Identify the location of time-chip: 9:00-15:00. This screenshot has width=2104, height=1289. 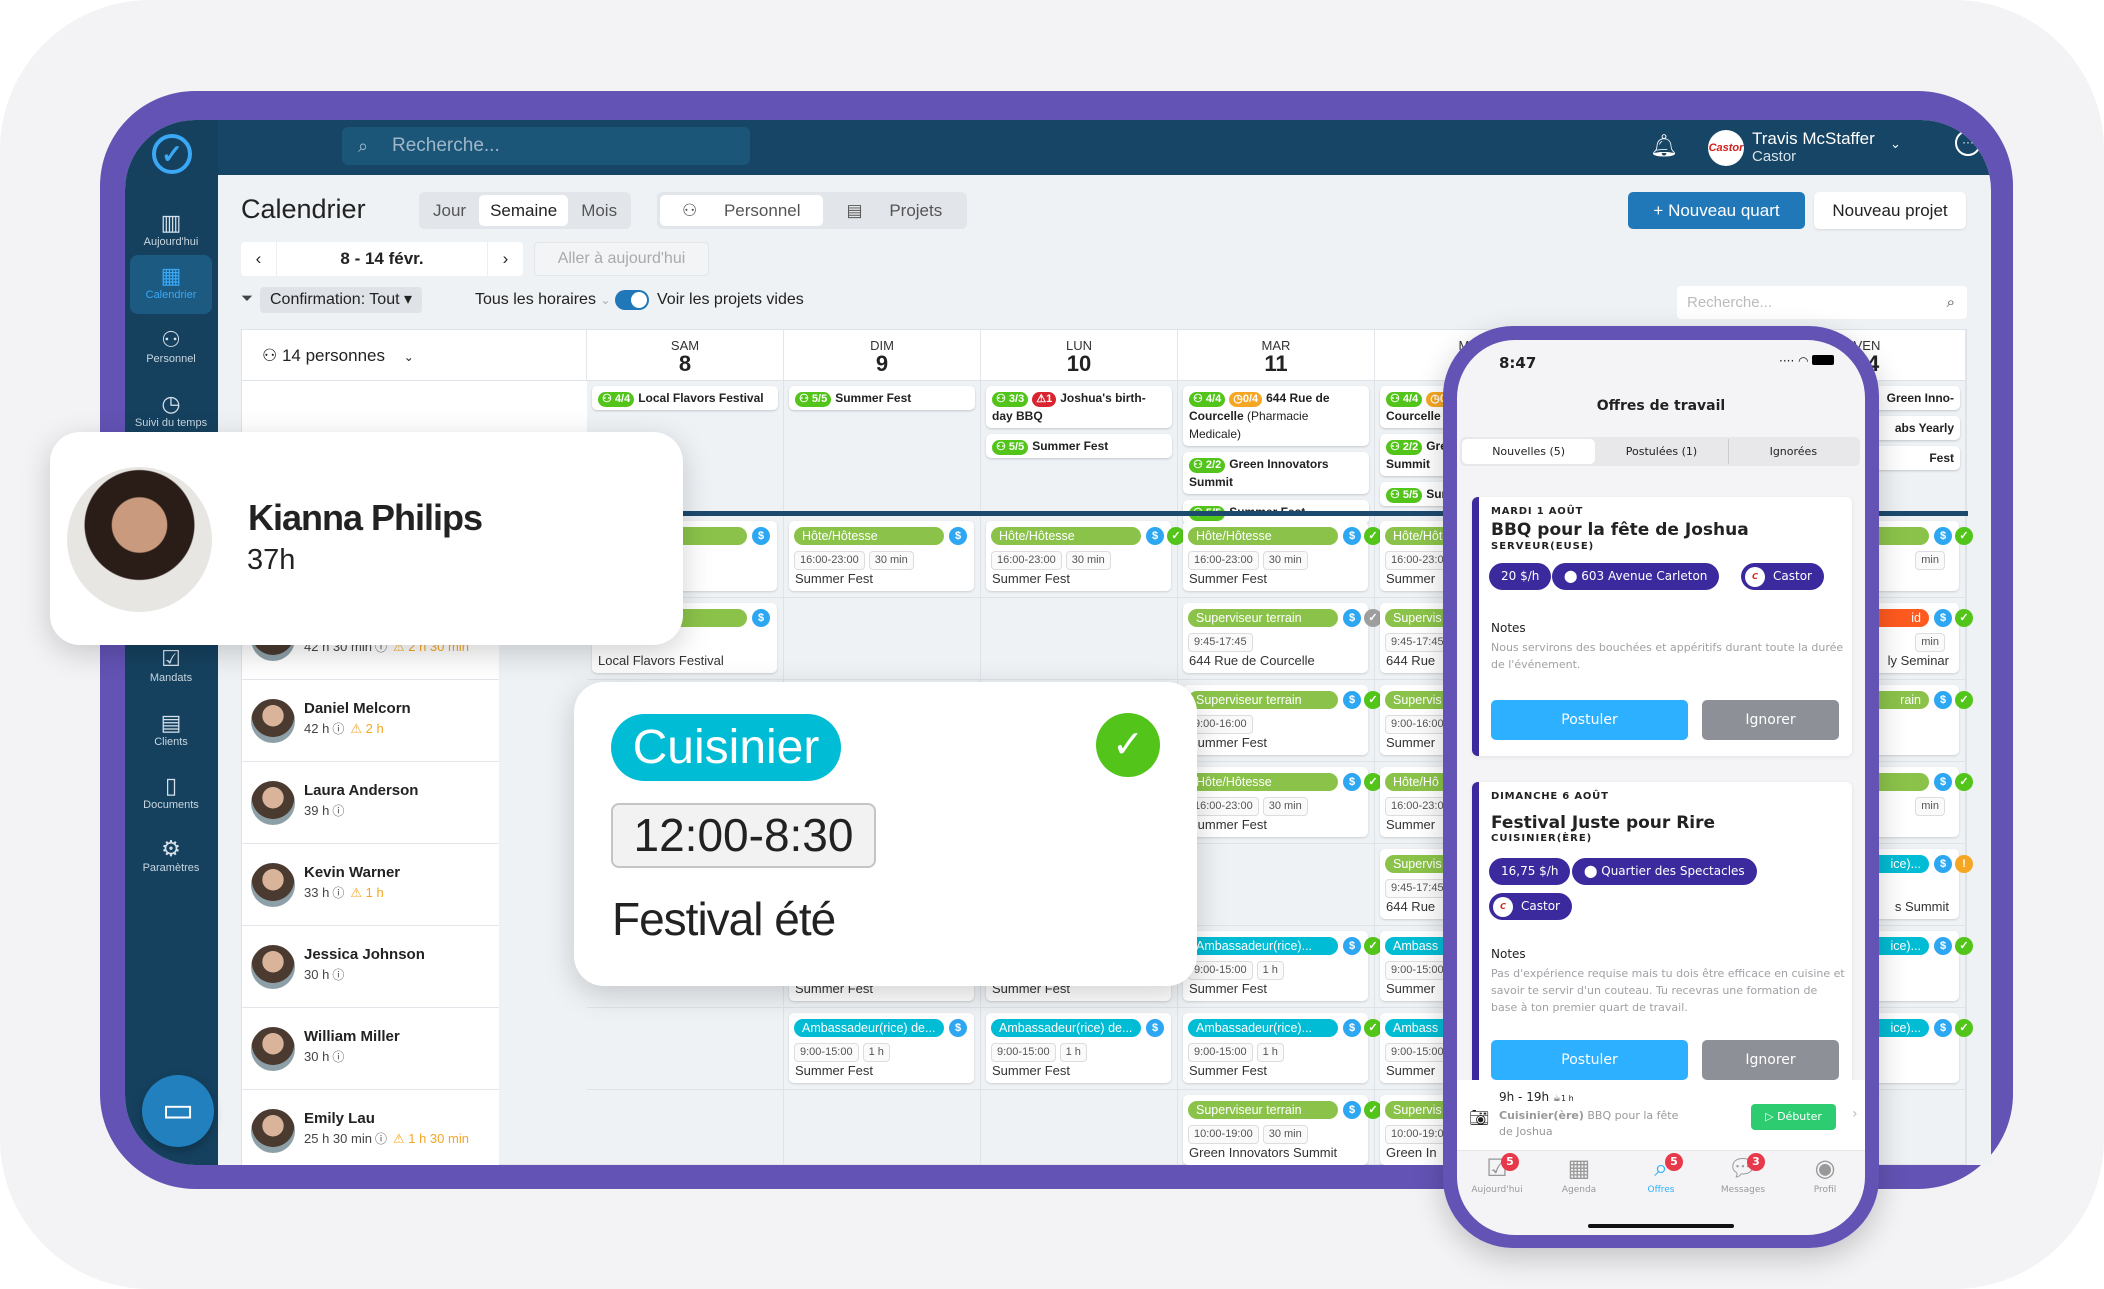
(1417, 970).